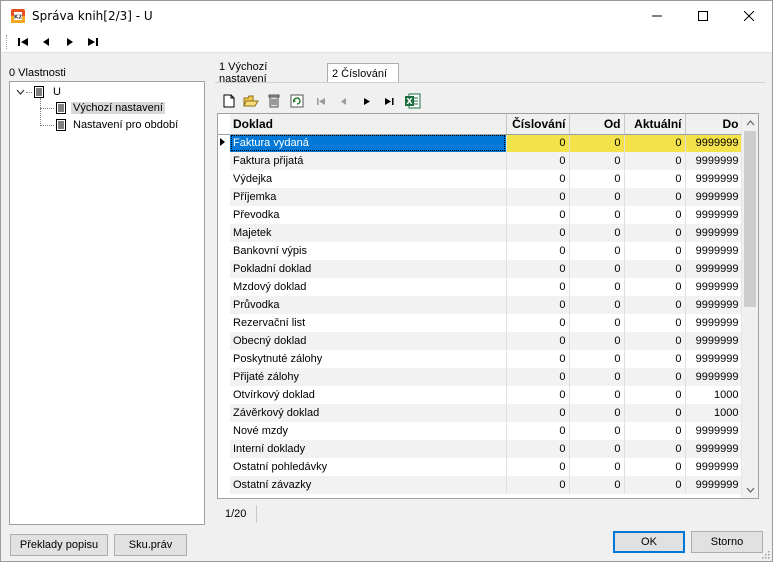  I want to click on cell-doklad: Převodka, so click(368, 215).